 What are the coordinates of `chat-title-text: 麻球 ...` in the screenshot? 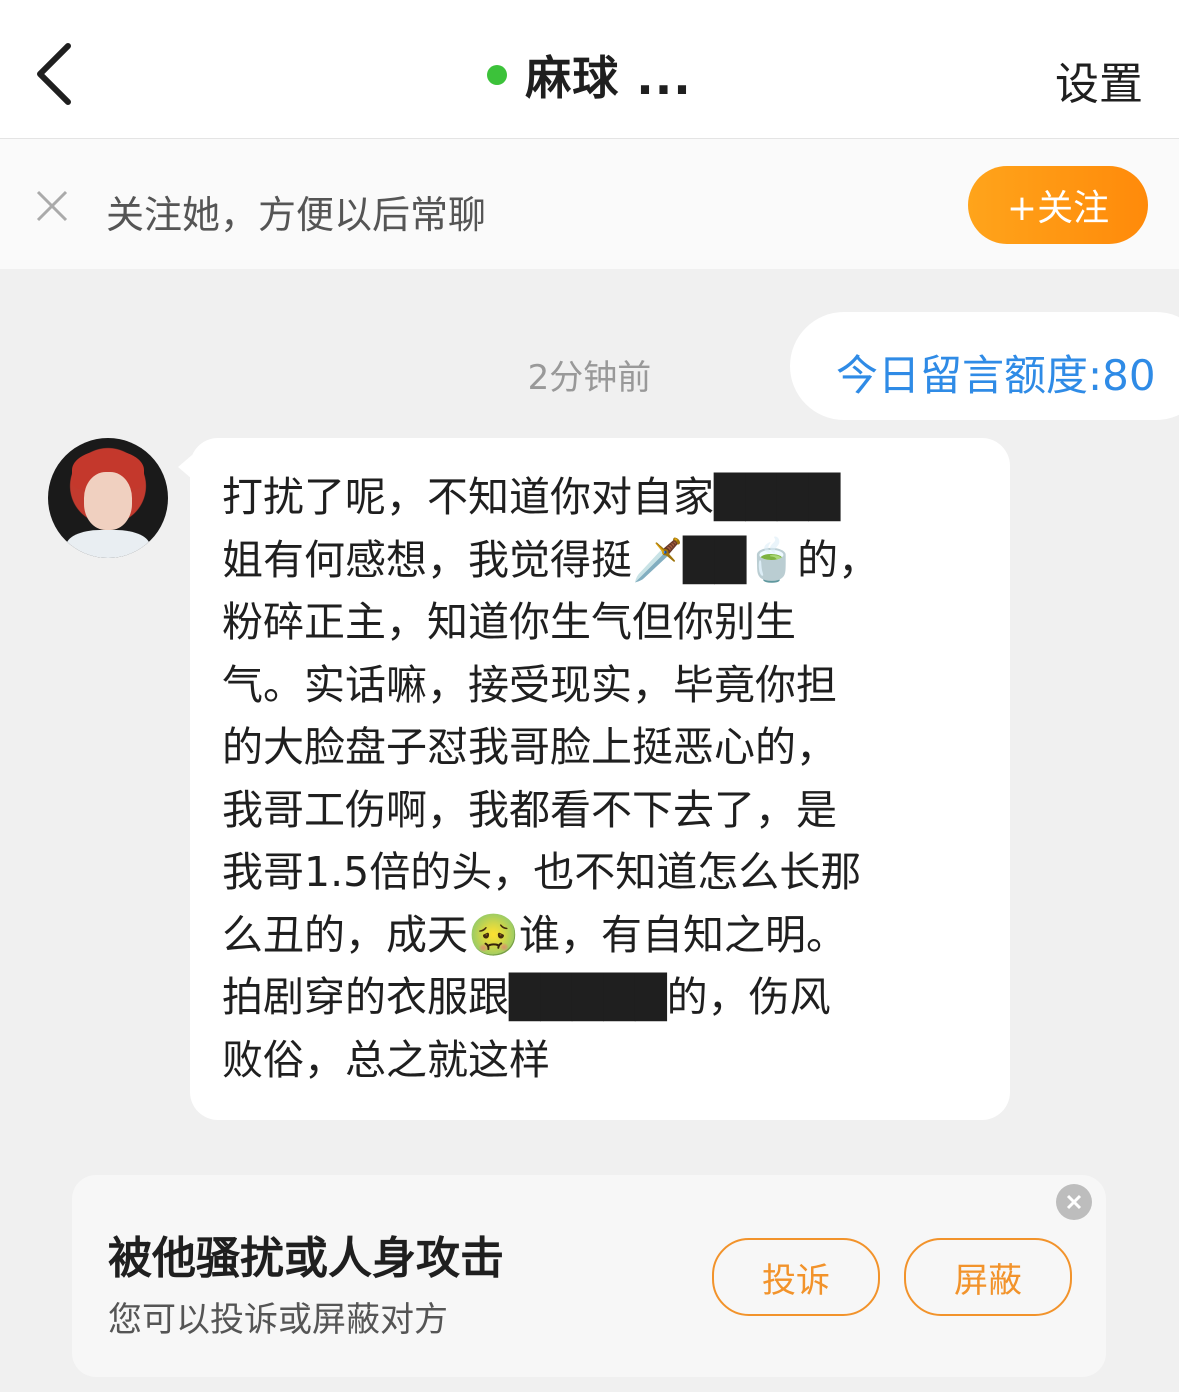 It's located at (608, 78).